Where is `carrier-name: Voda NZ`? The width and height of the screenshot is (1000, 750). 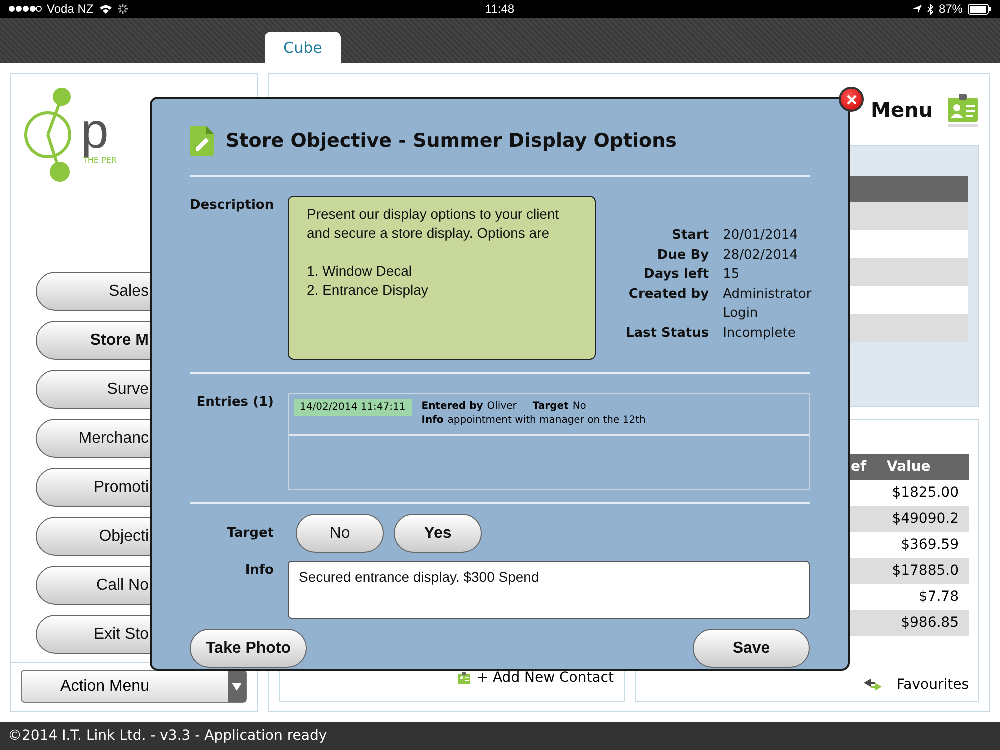 carrier-name: Voda NZ is located at coordinates (70, 9).